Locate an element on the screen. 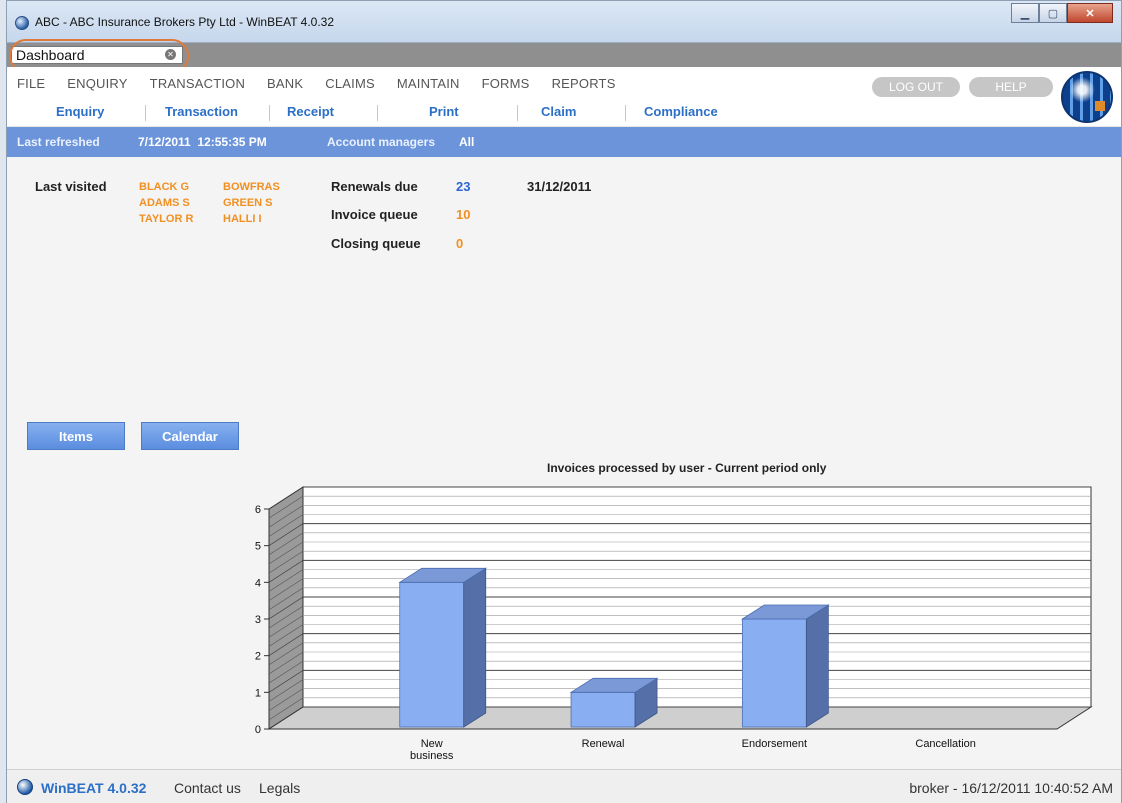  x-category-label: business is located at coordinates (432, 756).